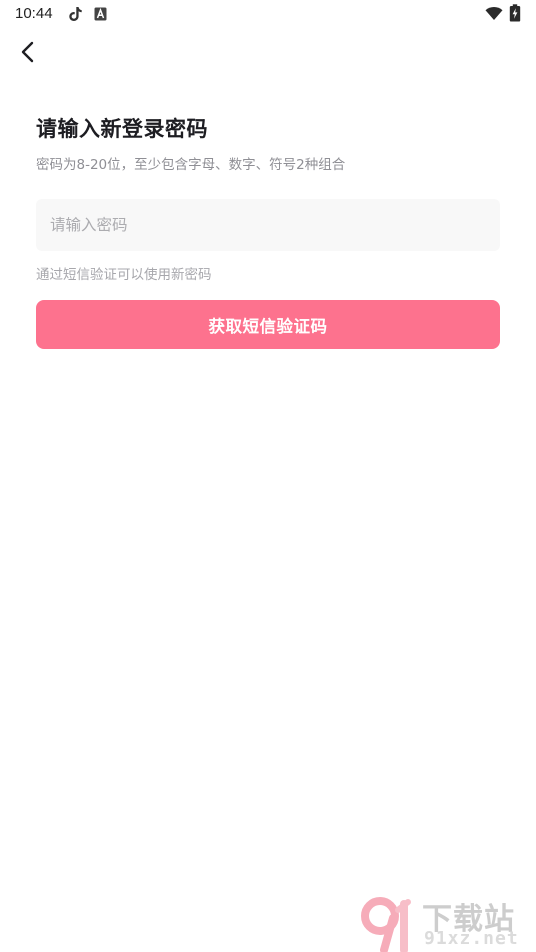  I want to click on password-input, so click(268, 225).